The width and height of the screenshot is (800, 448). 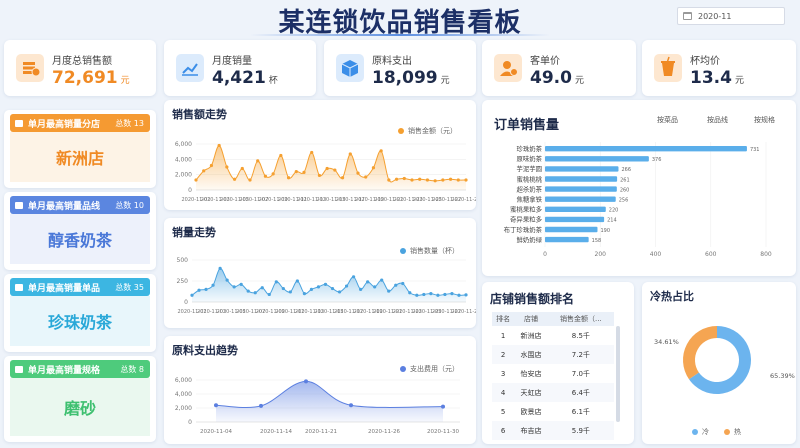 What do you see at coordinates (711, 254) in the screenshot?
I see `x-tick-label: 600` at bounding box center [711, 254].